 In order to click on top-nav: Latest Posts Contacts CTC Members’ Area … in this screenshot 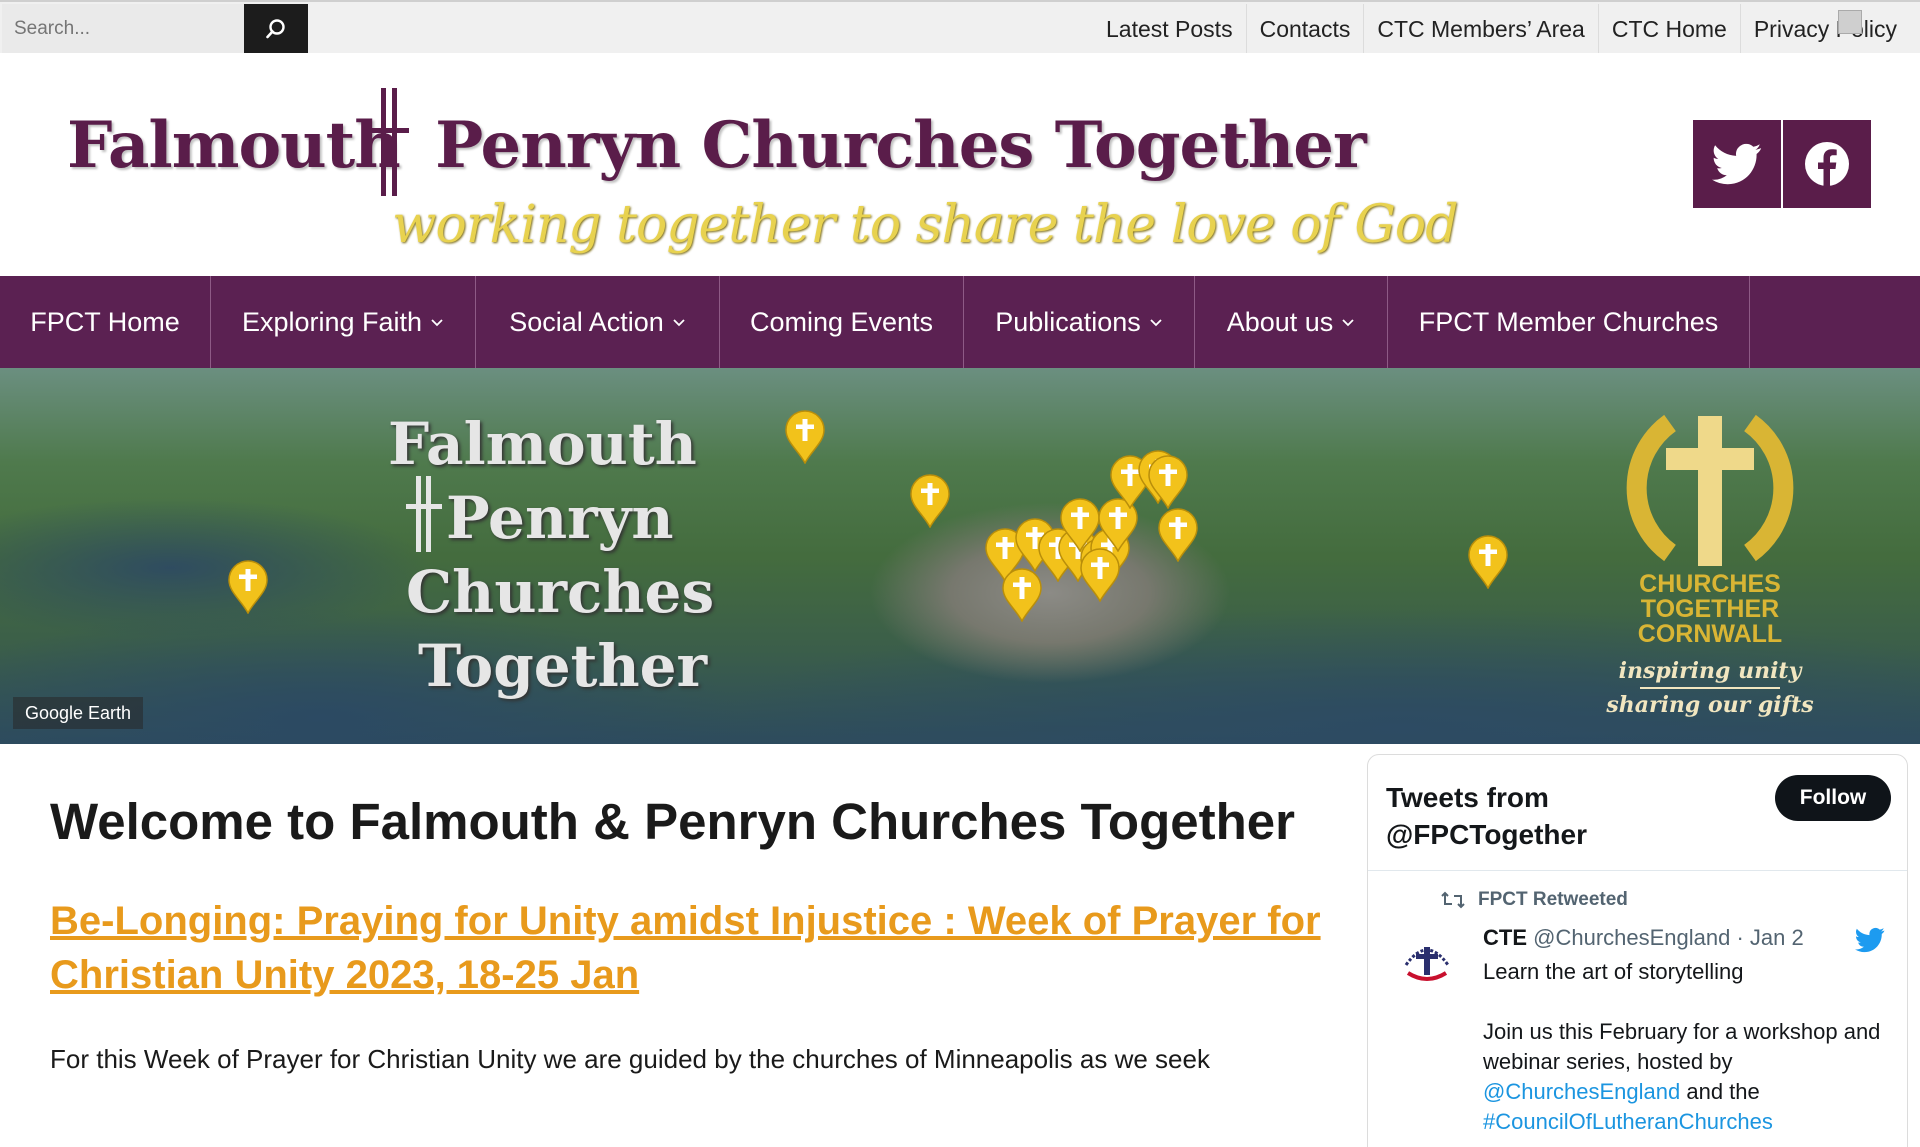, I will do `click(1501, 29)`.